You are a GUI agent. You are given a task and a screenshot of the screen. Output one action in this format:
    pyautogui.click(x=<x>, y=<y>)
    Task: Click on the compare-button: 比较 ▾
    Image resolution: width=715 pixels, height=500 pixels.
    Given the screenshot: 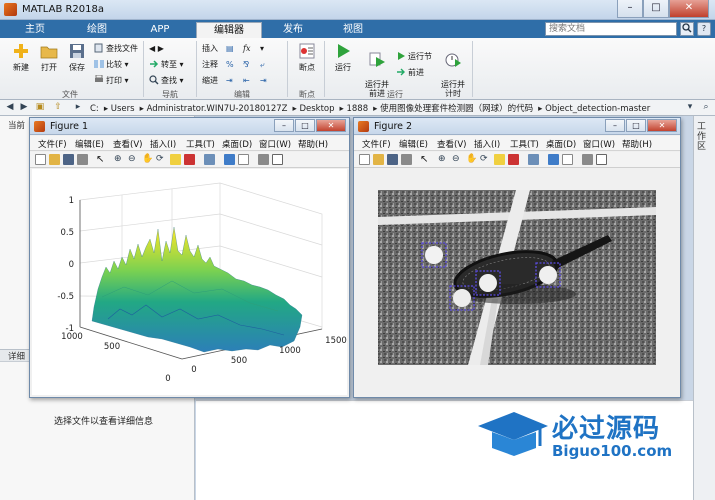 What is the action you would take?
    pyautogui.click(x=111, y=65)
    